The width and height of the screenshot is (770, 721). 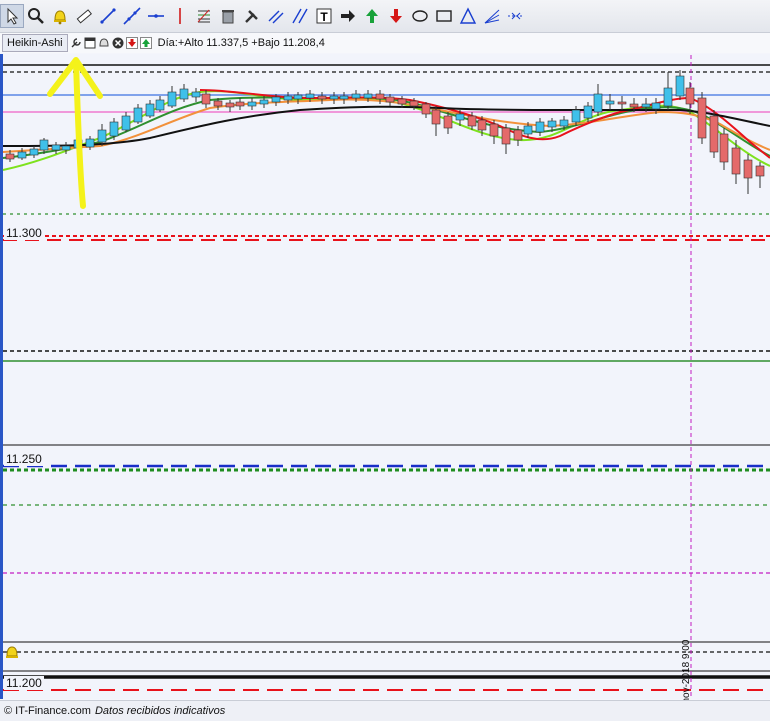 I want to click on price-level-11250: 11.250, so click(x=24, y=459).